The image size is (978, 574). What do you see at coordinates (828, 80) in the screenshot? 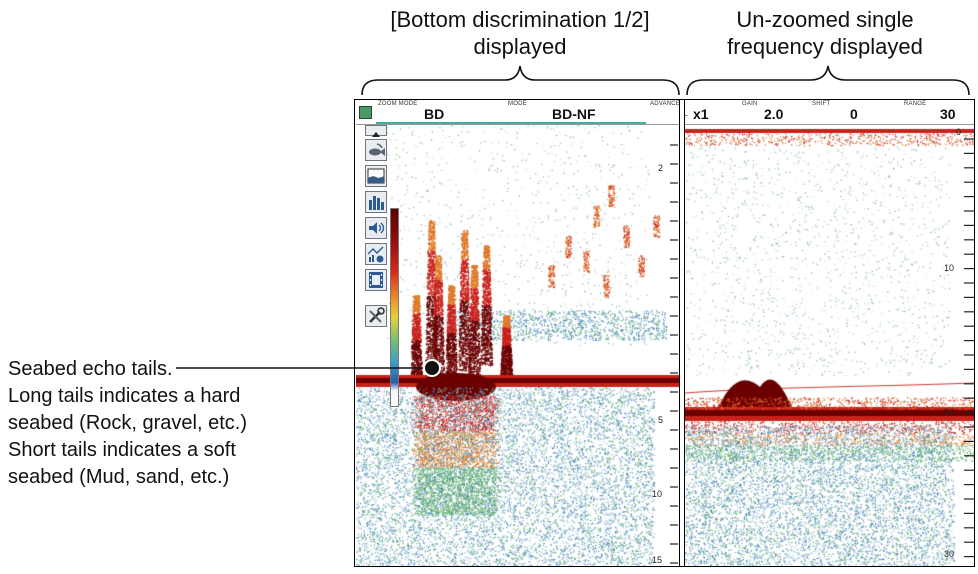
I see `brace-right` at bounding box center [828, 80].